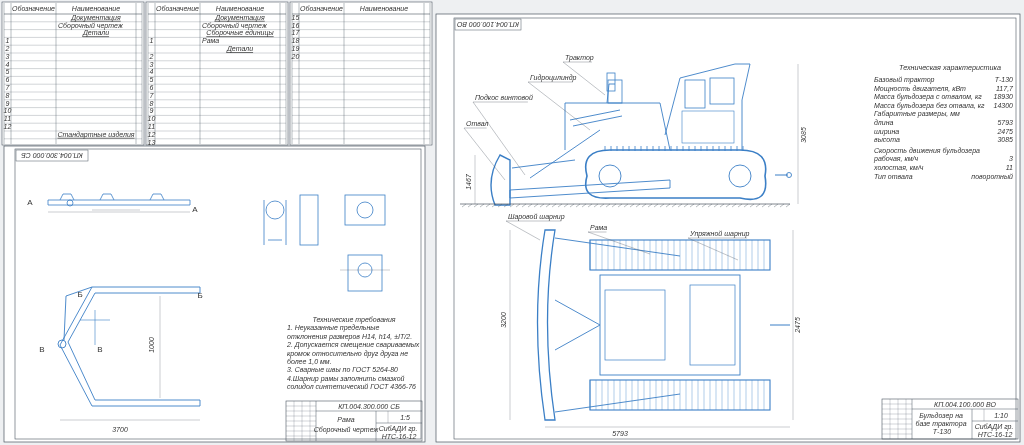  Describe the element at coordinates (291, 220) in the screenshot. I see `hinge-section-drawing` at that location.